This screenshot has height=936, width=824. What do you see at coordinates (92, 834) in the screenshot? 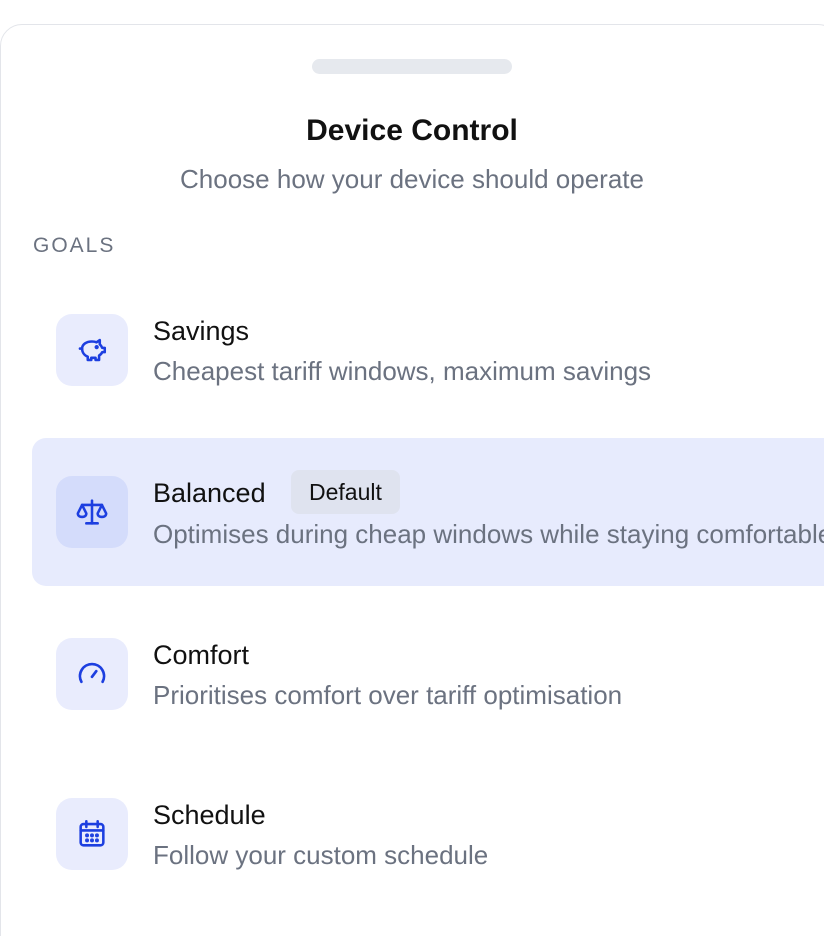
I see `calendar-icon` at bounding box center [92, 834].